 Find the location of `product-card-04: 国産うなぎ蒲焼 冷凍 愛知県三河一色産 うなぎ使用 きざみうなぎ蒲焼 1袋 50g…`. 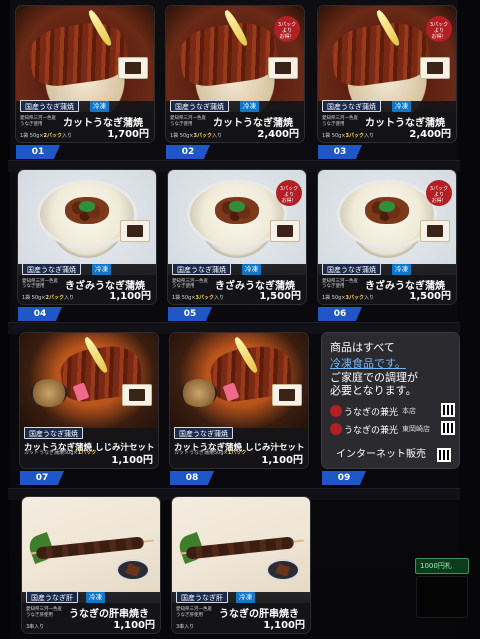

product-card-04: 国産うなぎ蒲焼 冷凍 愛知県三河一色産 うなぎ使用 きざみうなぎ蒲焼 1袋 50g… is located at coordinates (87, 237).